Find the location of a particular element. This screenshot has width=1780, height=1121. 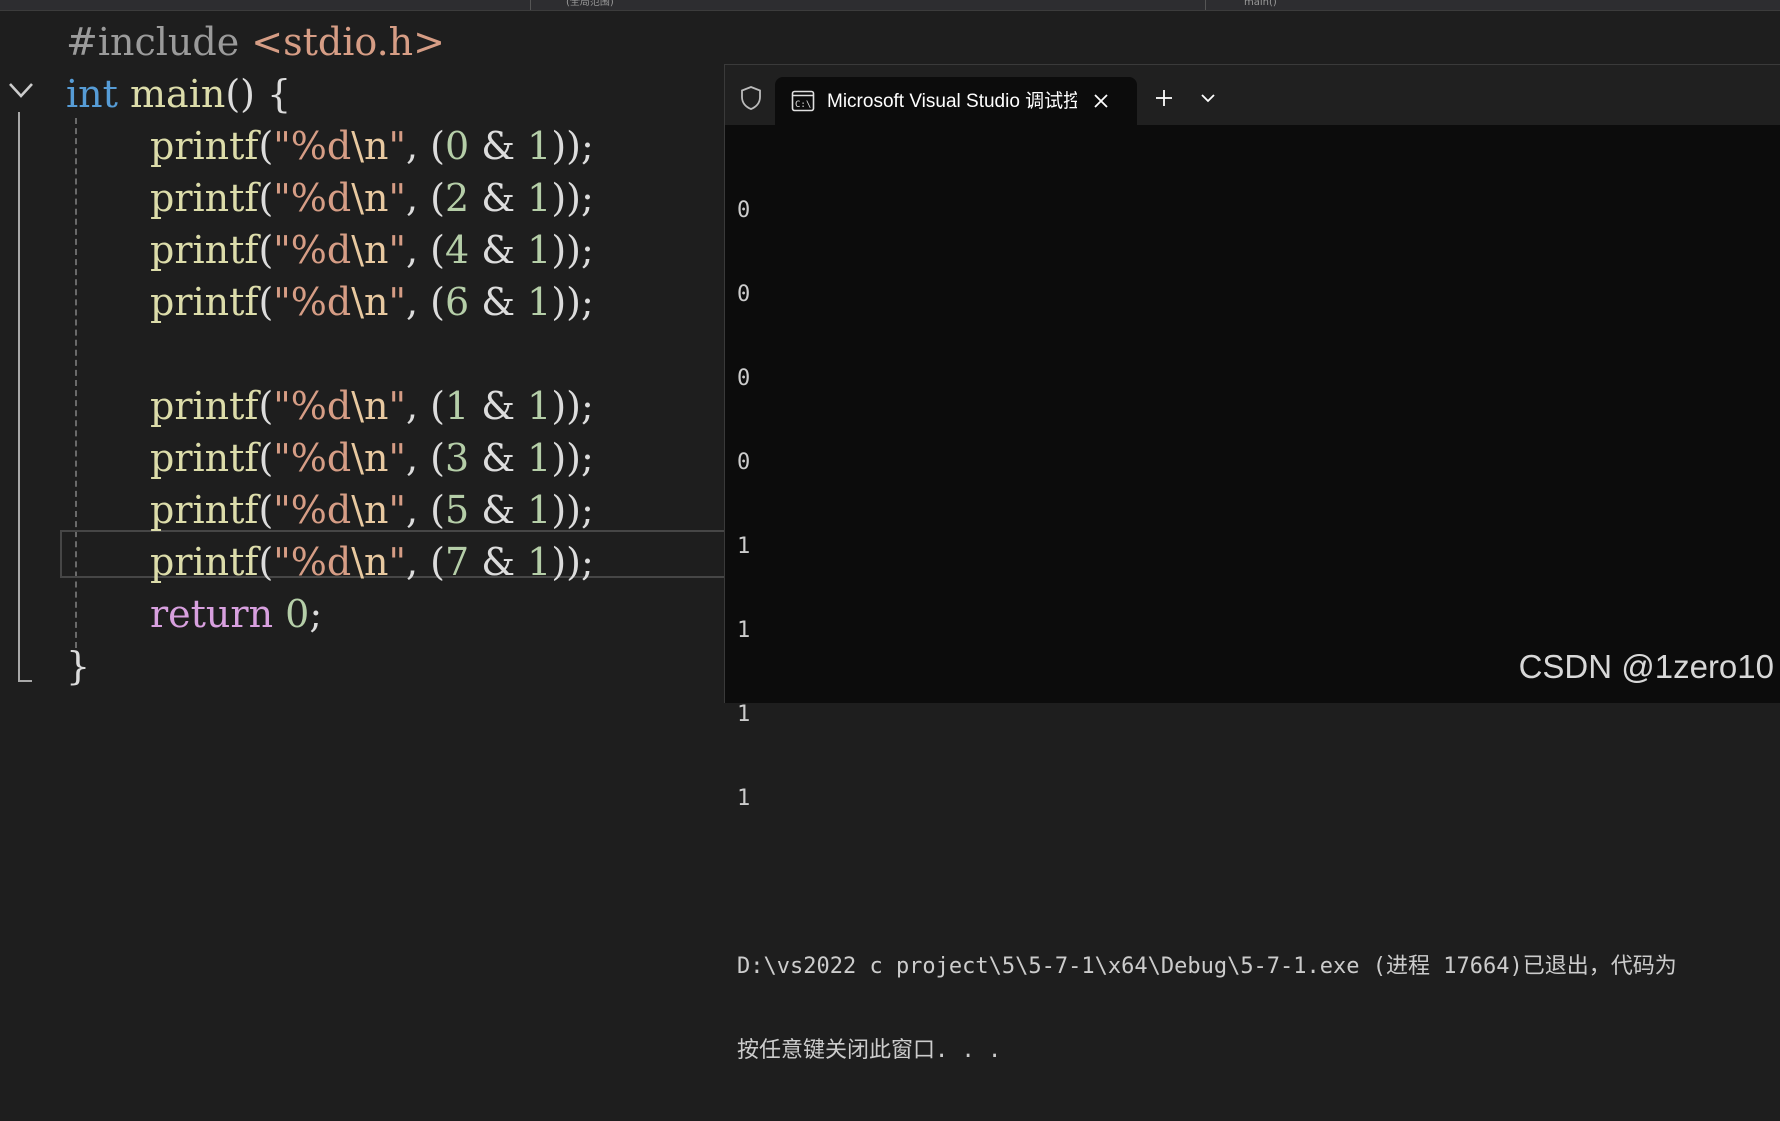

fold-guide-line is located at coordinates (19, 397).